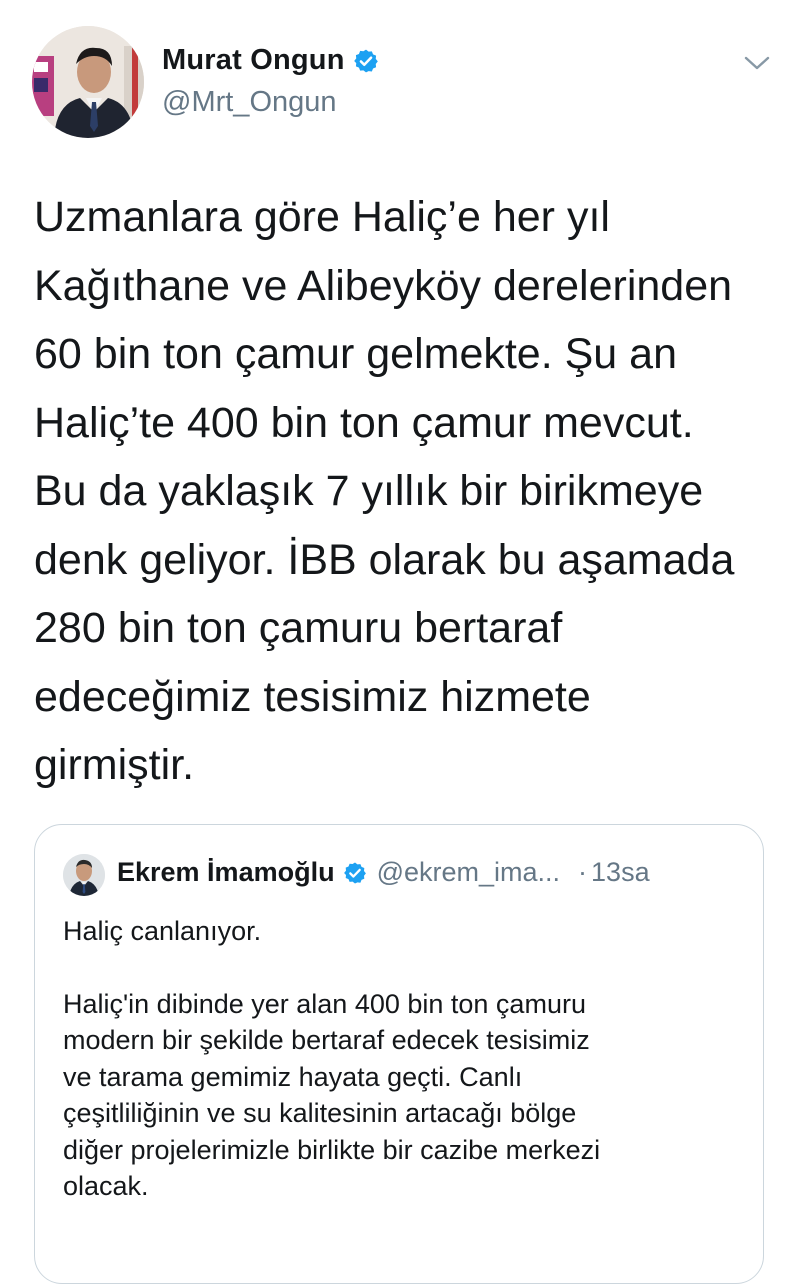 Image resolution: width=800 pixels, height=1284 pixels. I want to click on quoted-header: Ekrem İmamoğlu @ekrem_ima... · 13sa, so click(383, 872).